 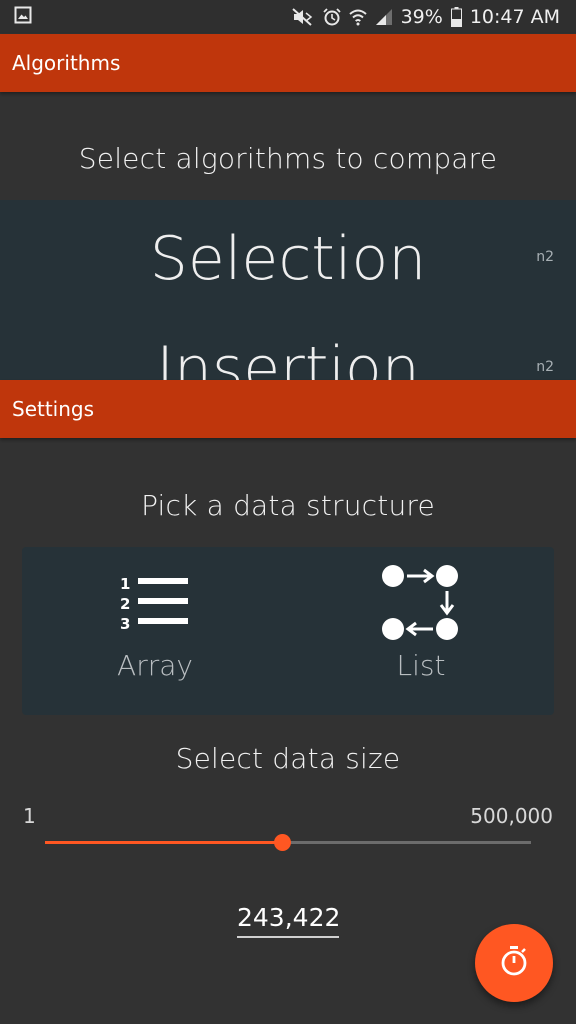 I want to click on battery-icon, so click(x=456, y=16).